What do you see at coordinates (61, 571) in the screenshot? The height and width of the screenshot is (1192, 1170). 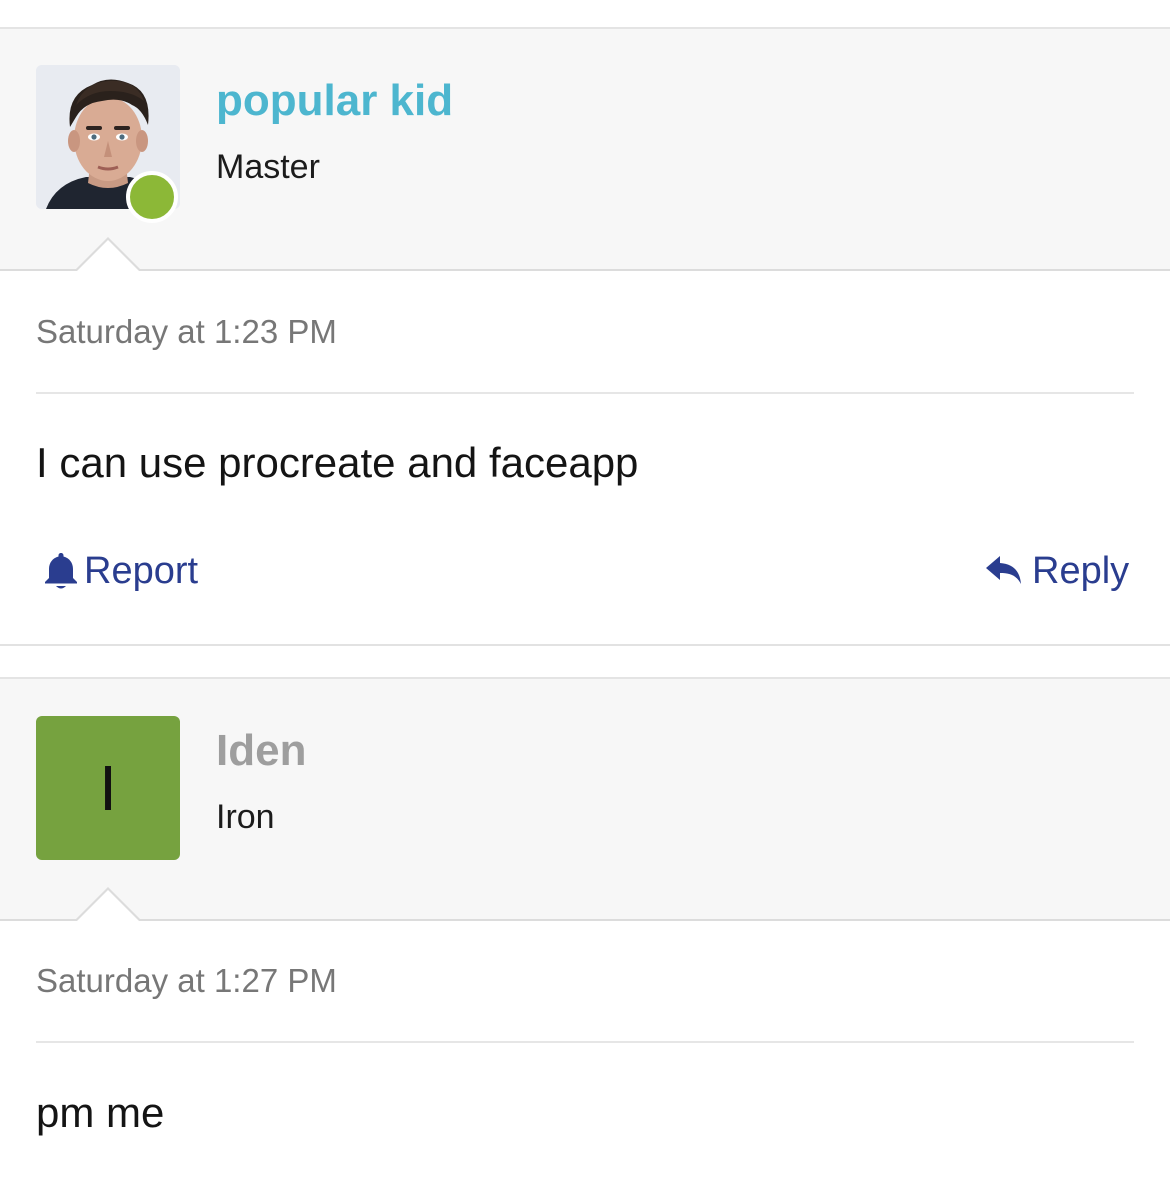 I see `bell-icon` at bounding box center [61, 571].